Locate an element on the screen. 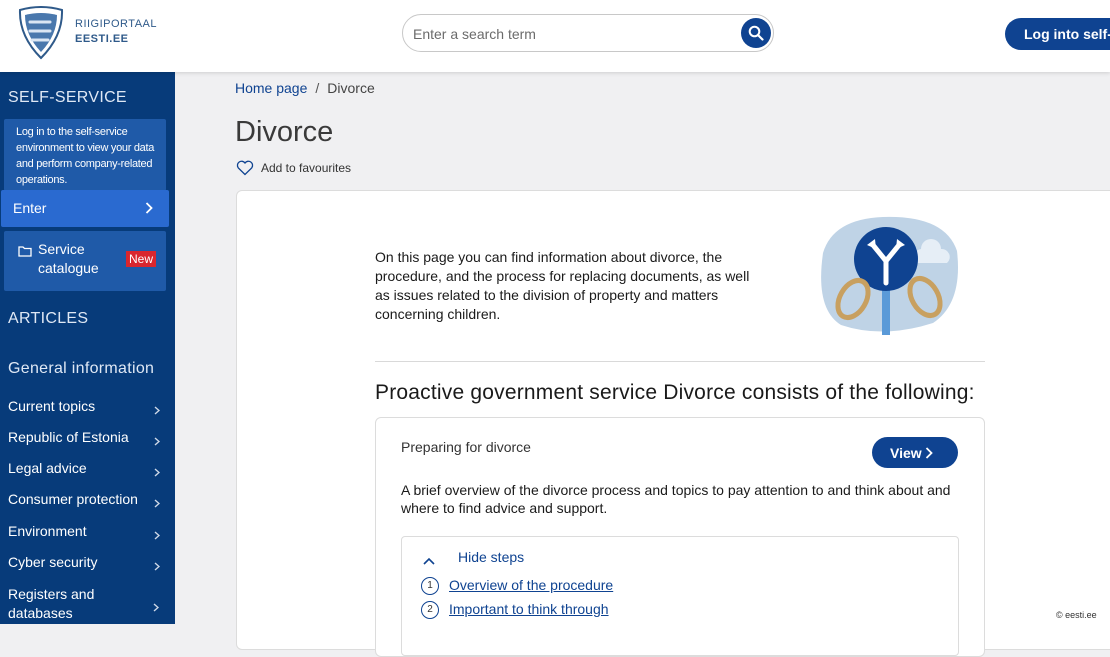  breadcrumb: Home page / Divorce is located at coordinates (305, 88).